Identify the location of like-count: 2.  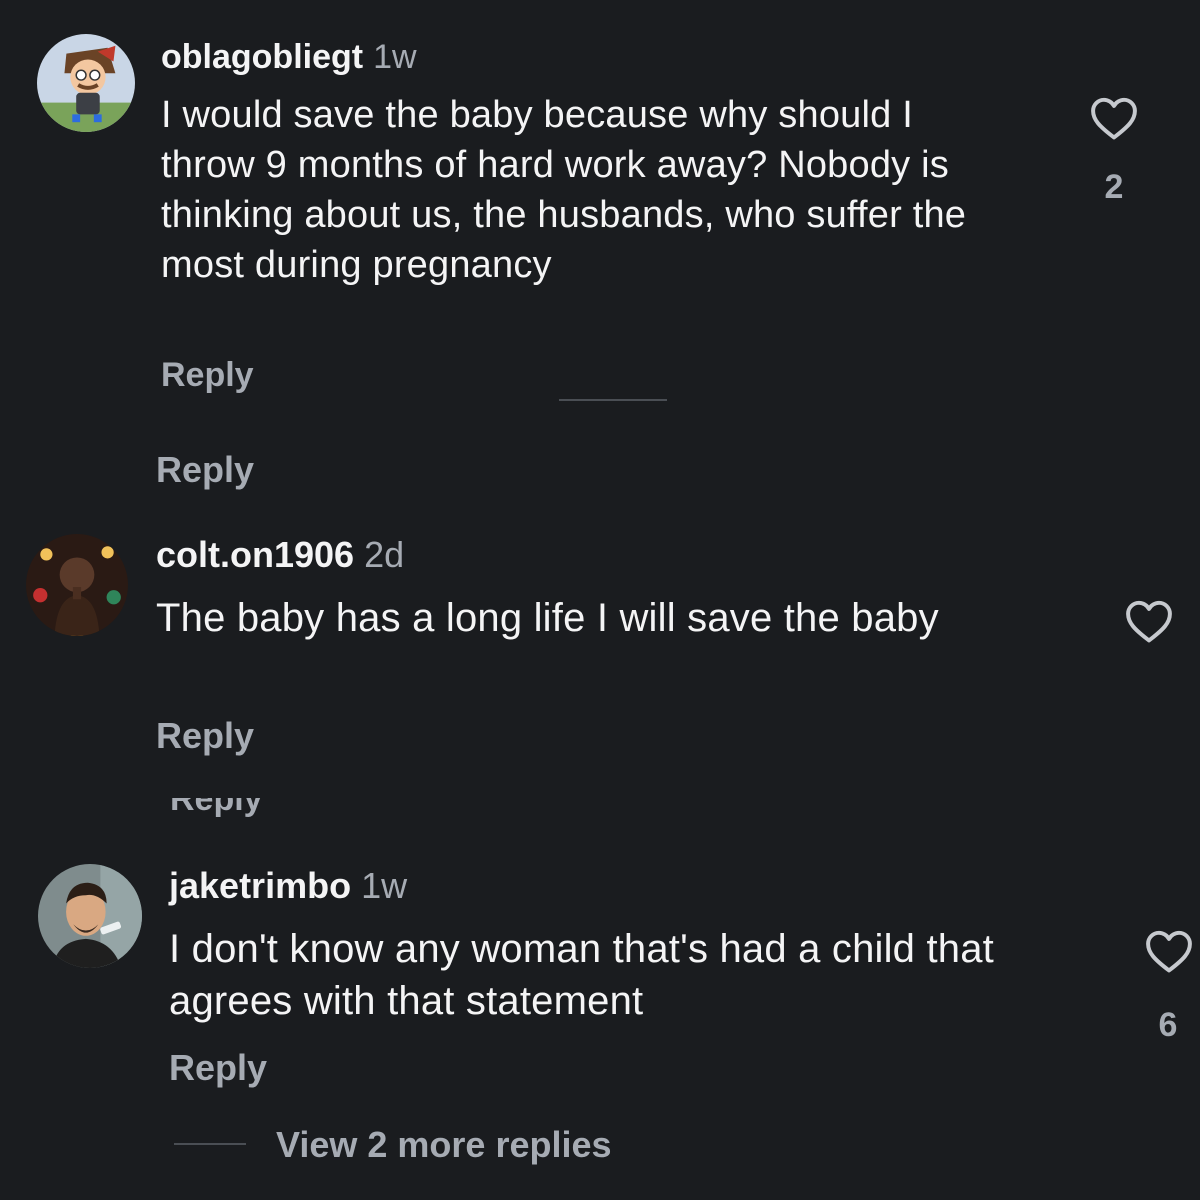
(1114, 187).